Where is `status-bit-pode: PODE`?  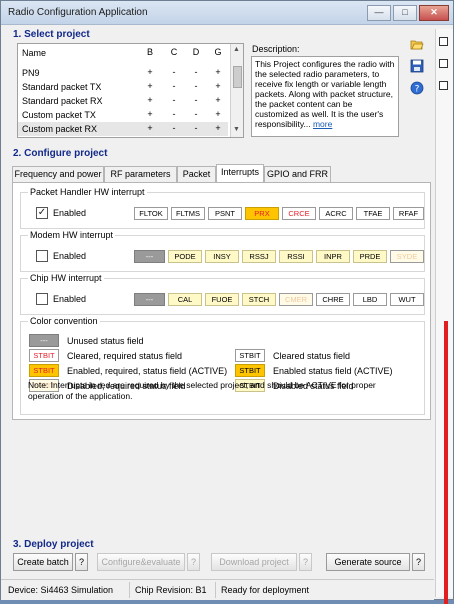
status-bit-pode: PODE is located at coordinates (185, 256).